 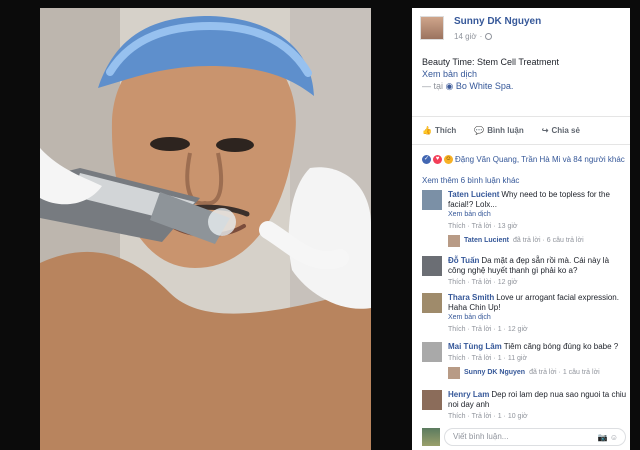 I want to click on author-name: Sunny DK Nguyen, so click(x=497, y=21).